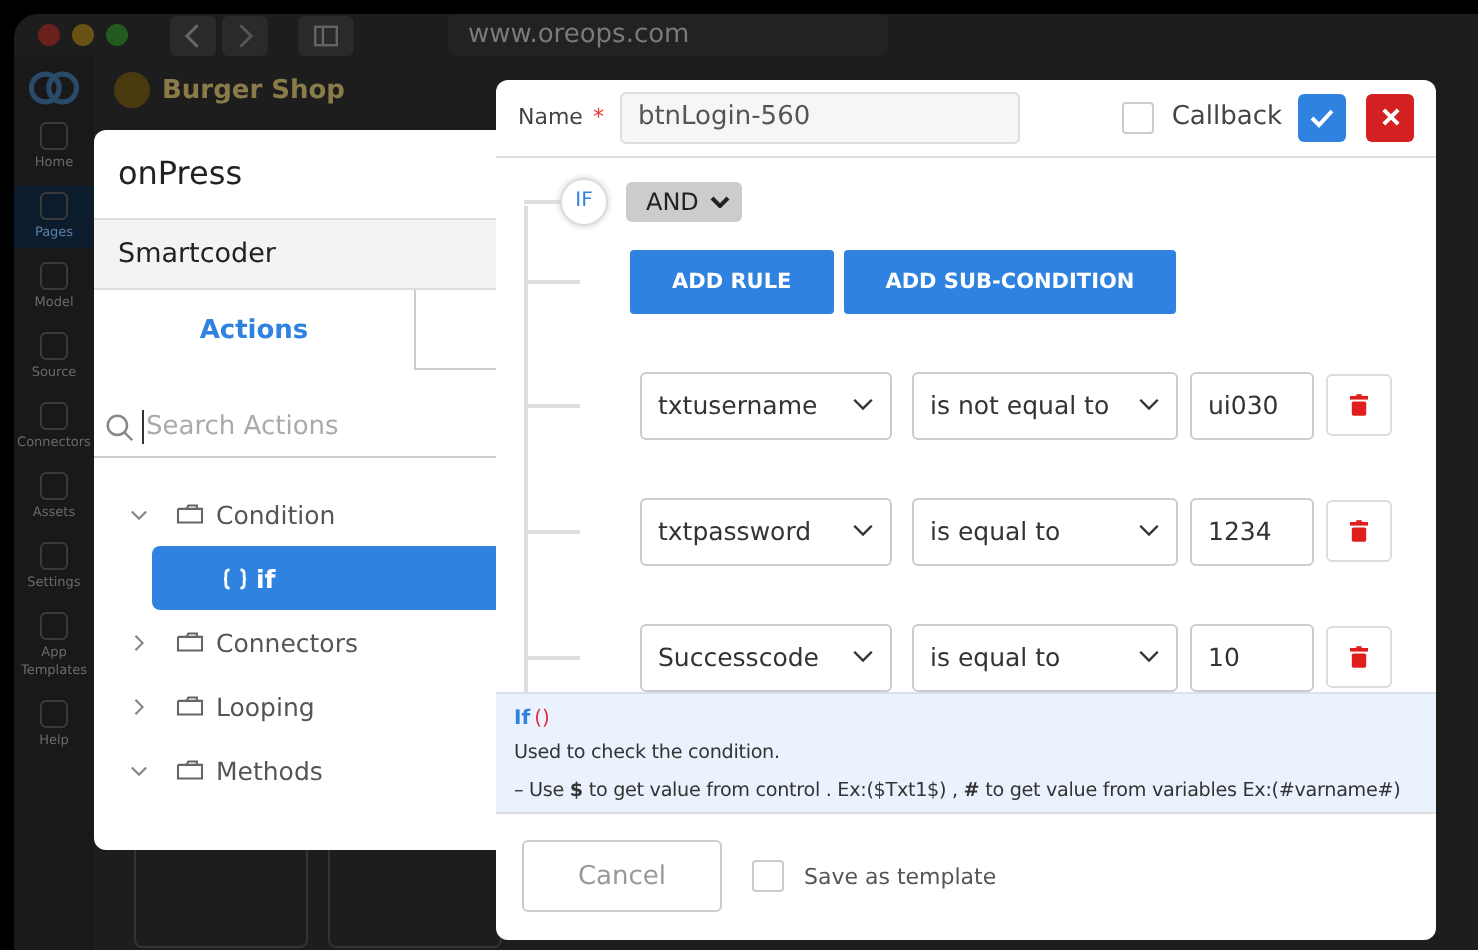 The width and height of the screenshot is (1478, 950). I want to click on callback-checkbox, so click(1137, 117).